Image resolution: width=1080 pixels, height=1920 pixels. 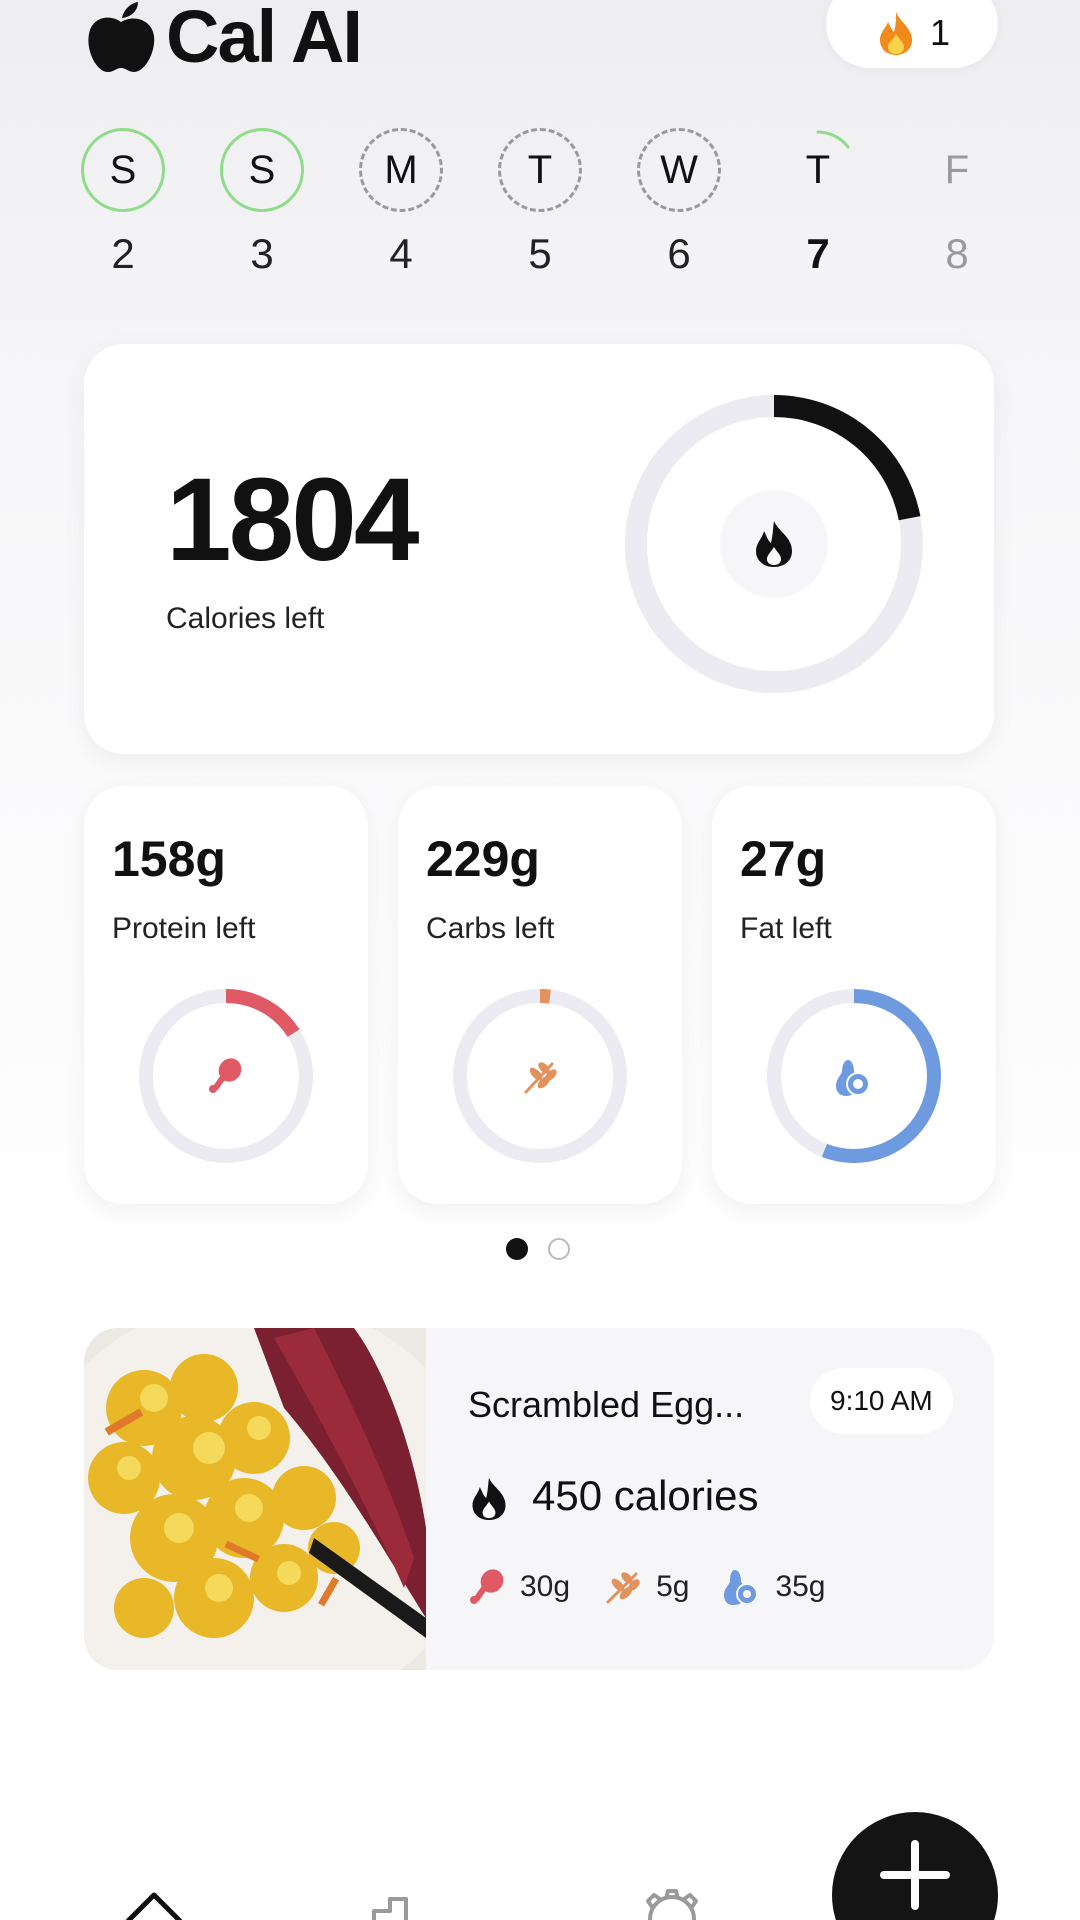 I want to click on protein-ring, so click(x=226, y=1076).